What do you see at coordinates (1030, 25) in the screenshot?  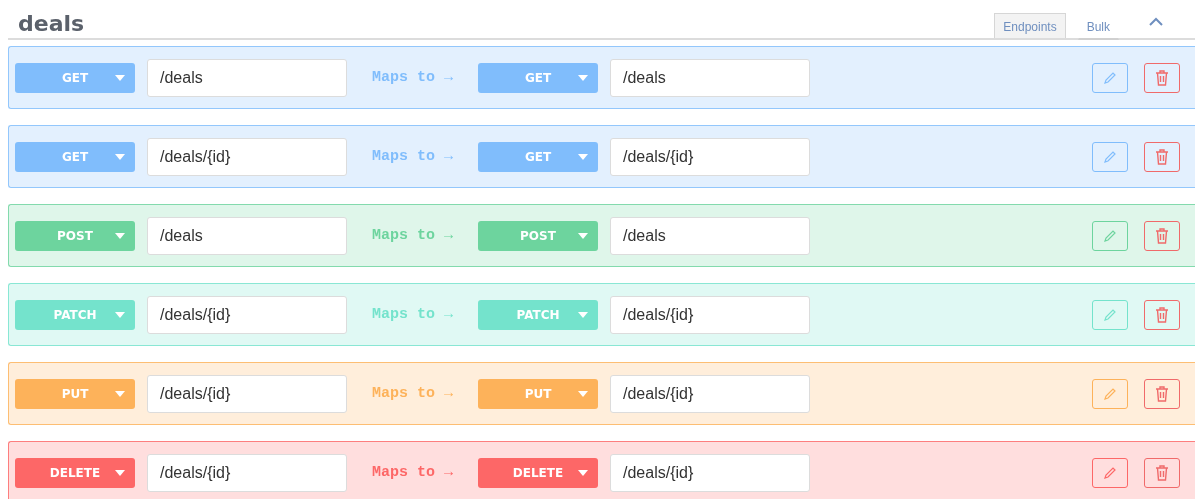 I see `tab: Endpoints` at bounding box center [1030, 25].